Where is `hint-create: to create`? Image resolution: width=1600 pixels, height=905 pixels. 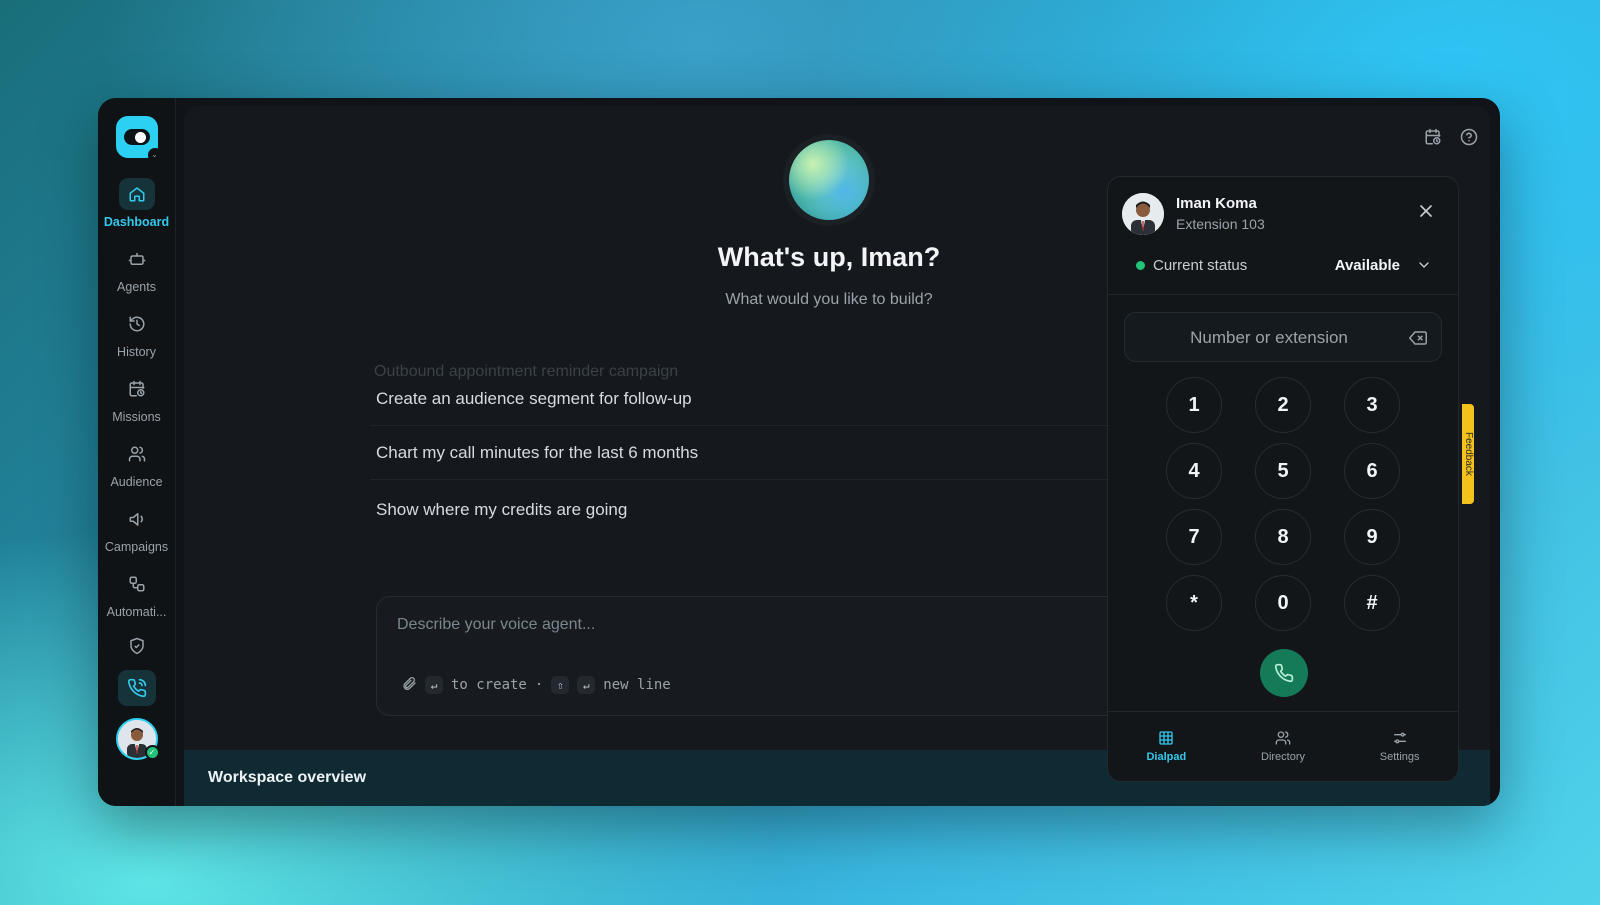
hint-create: to create is located at coordinates (489, 685).